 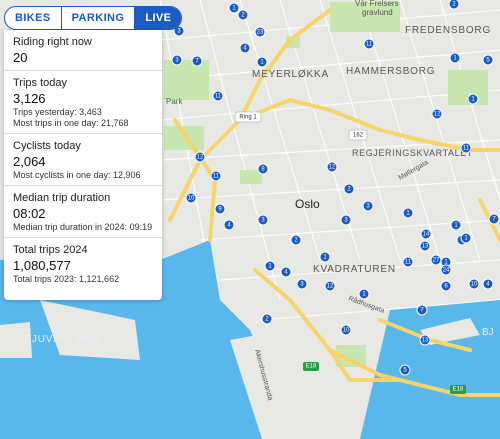 What do you see at coordinates (458, 390) in the screenshot?
I see `road-label-e18-b: E18` at bounding box center [458, 390].